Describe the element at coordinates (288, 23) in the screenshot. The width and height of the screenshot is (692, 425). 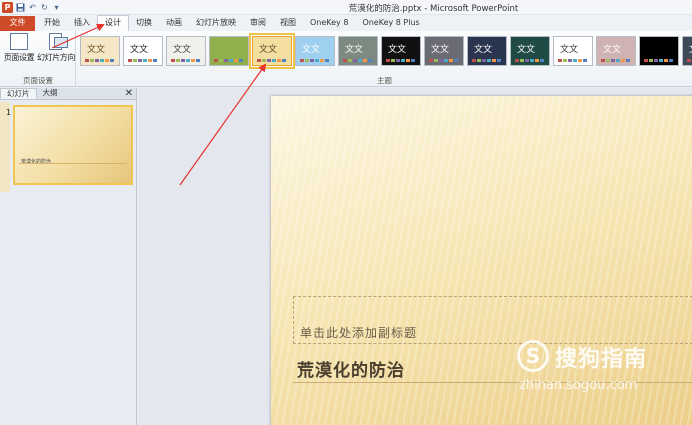
I see `tab-view: 视图` at that location.